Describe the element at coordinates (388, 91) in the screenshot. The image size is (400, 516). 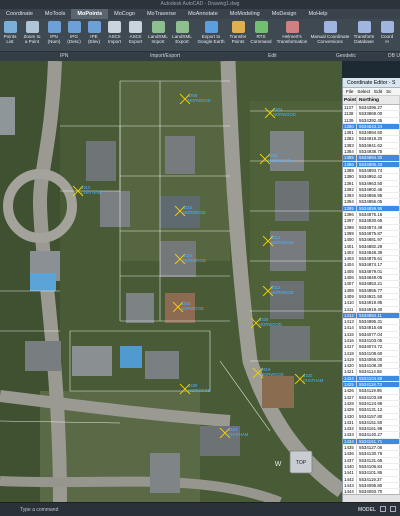
I see `editor-menu-sc: Sc` at that location.